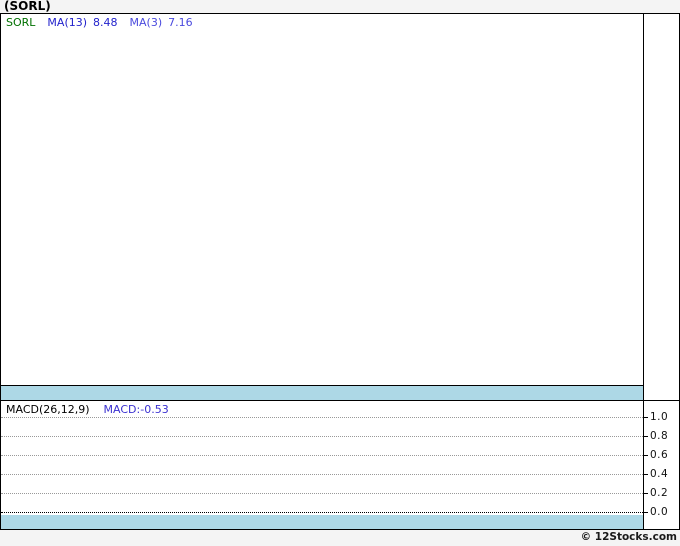  I want to click on macd-gridline-0.6, so click(322, 455).